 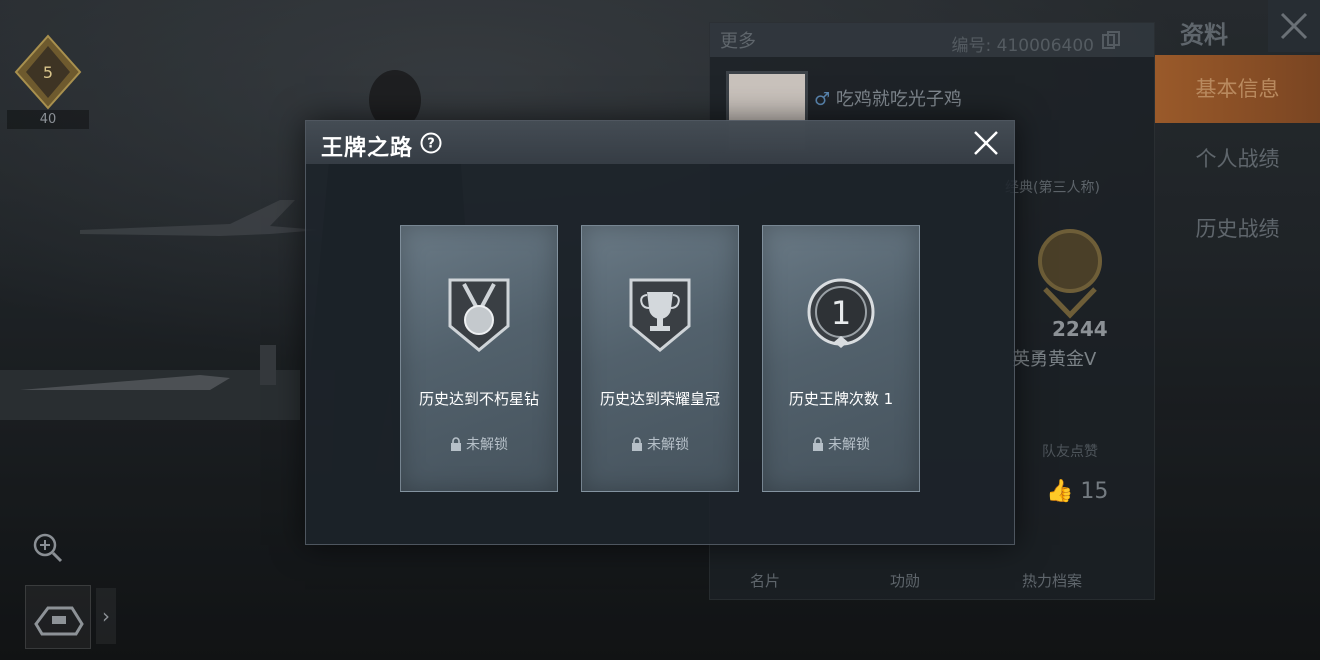 What do you see at coordinates (986, 143) in the screenshot?
I see `dialog-close-icon` at bounding box center [986, 143].